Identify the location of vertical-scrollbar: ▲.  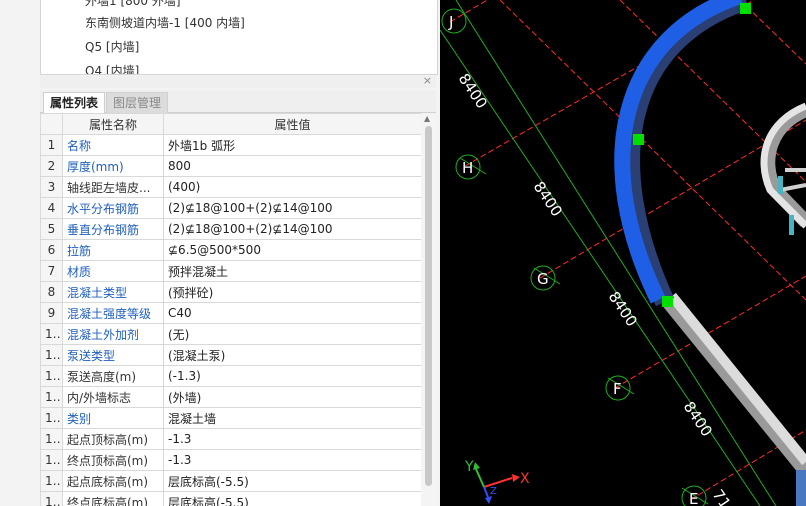
(428, 309).